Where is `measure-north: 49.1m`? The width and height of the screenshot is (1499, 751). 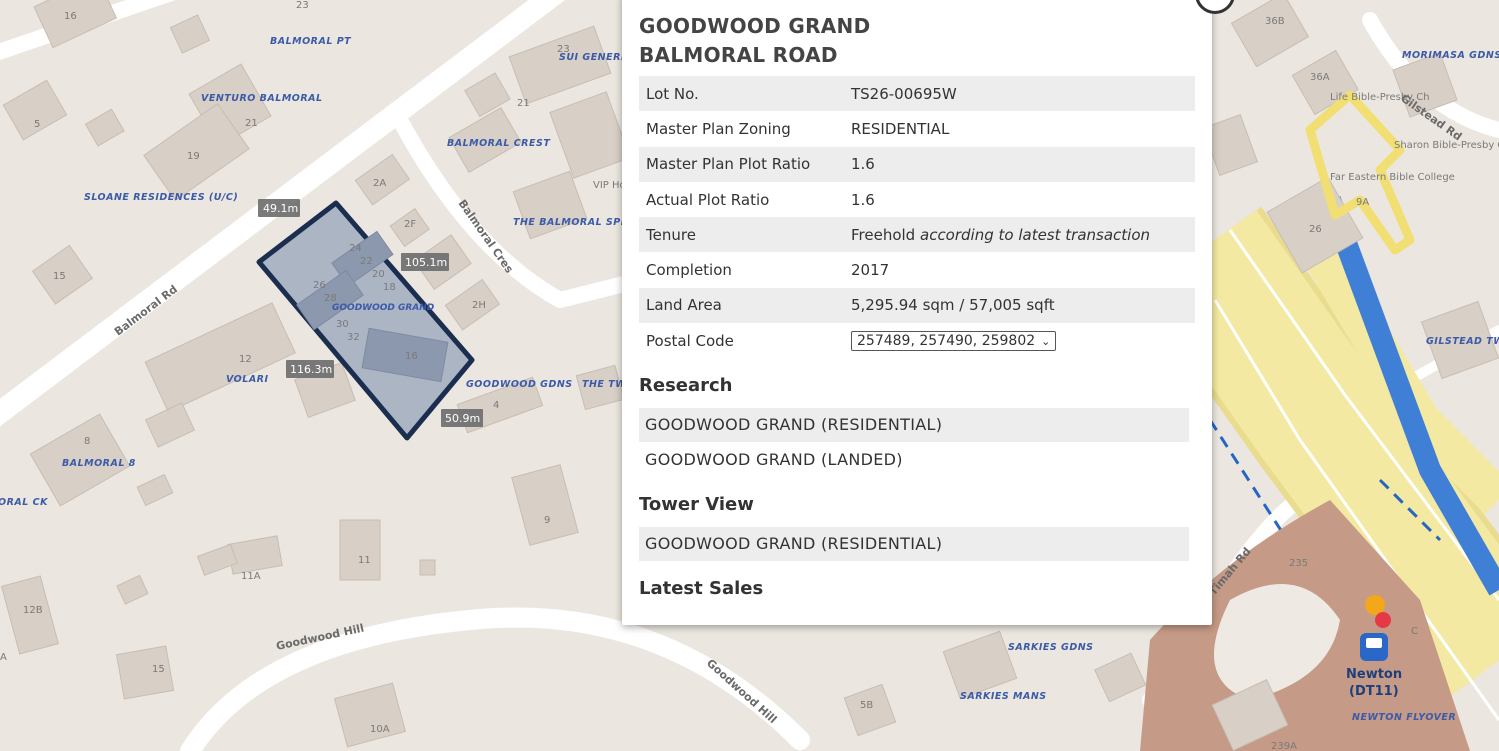 measure-north: 49.1m is located at coordinates (280, 208).